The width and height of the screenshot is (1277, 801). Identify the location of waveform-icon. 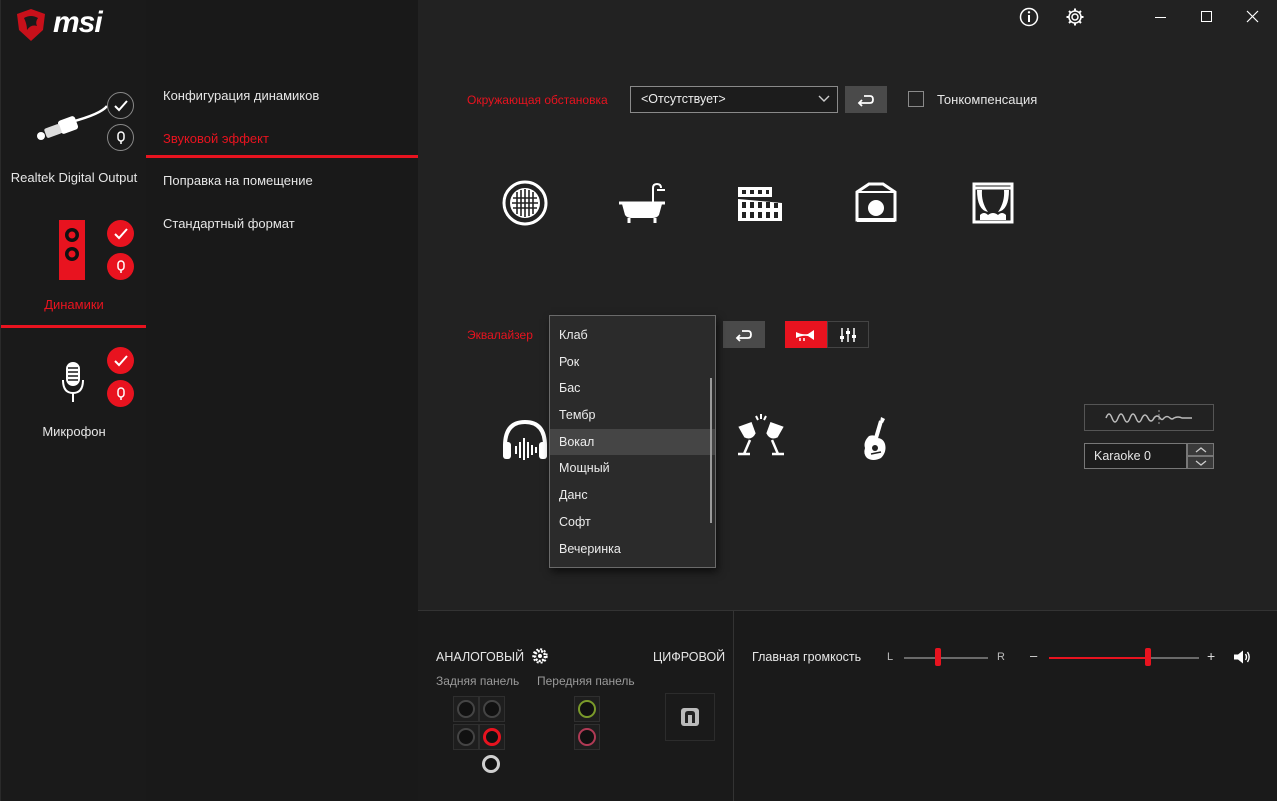
(1148, 417).